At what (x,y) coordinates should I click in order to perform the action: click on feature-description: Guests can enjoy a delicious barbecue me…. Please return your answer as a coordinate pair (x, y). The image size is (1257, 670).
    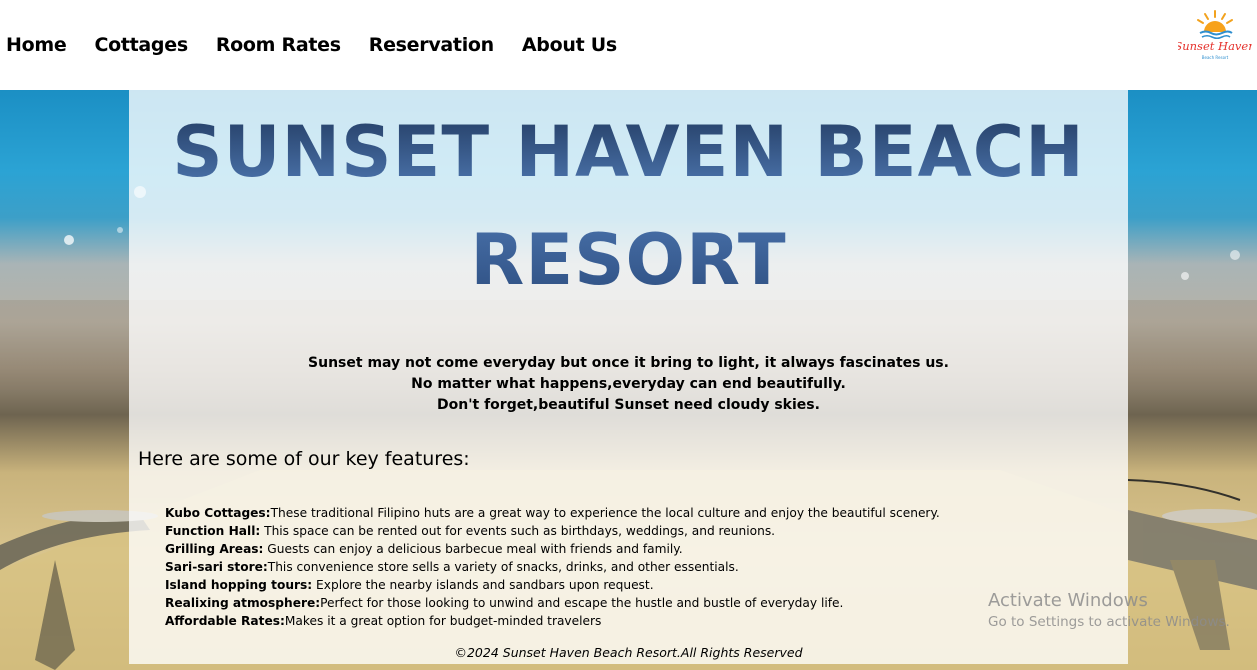
    Looking at the image, I should click on (473, 549).